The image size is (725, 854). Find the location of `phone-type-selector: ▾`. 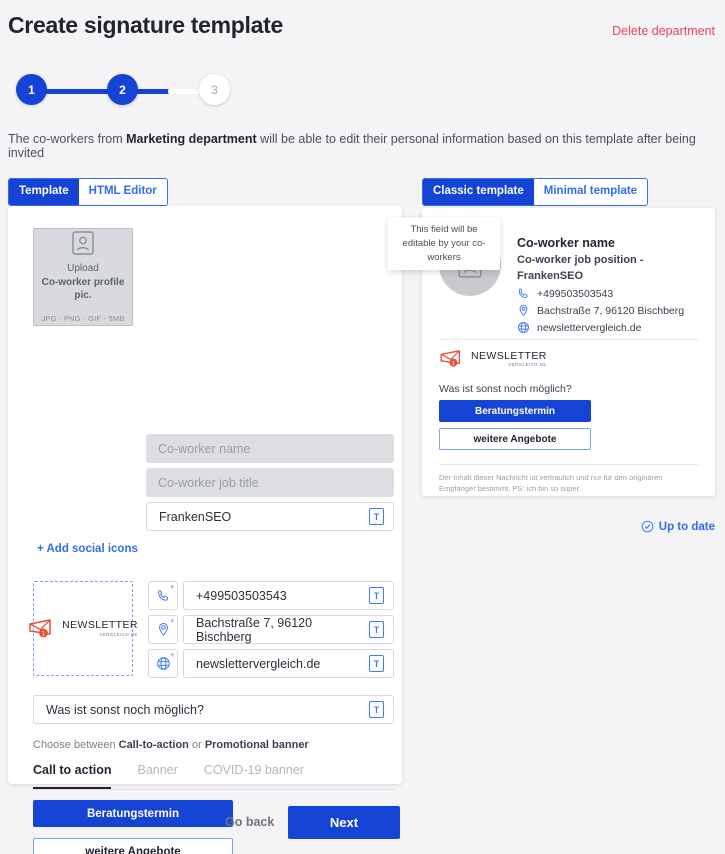

phone-type-selector: ▾ is located at coordinates (163, 595).